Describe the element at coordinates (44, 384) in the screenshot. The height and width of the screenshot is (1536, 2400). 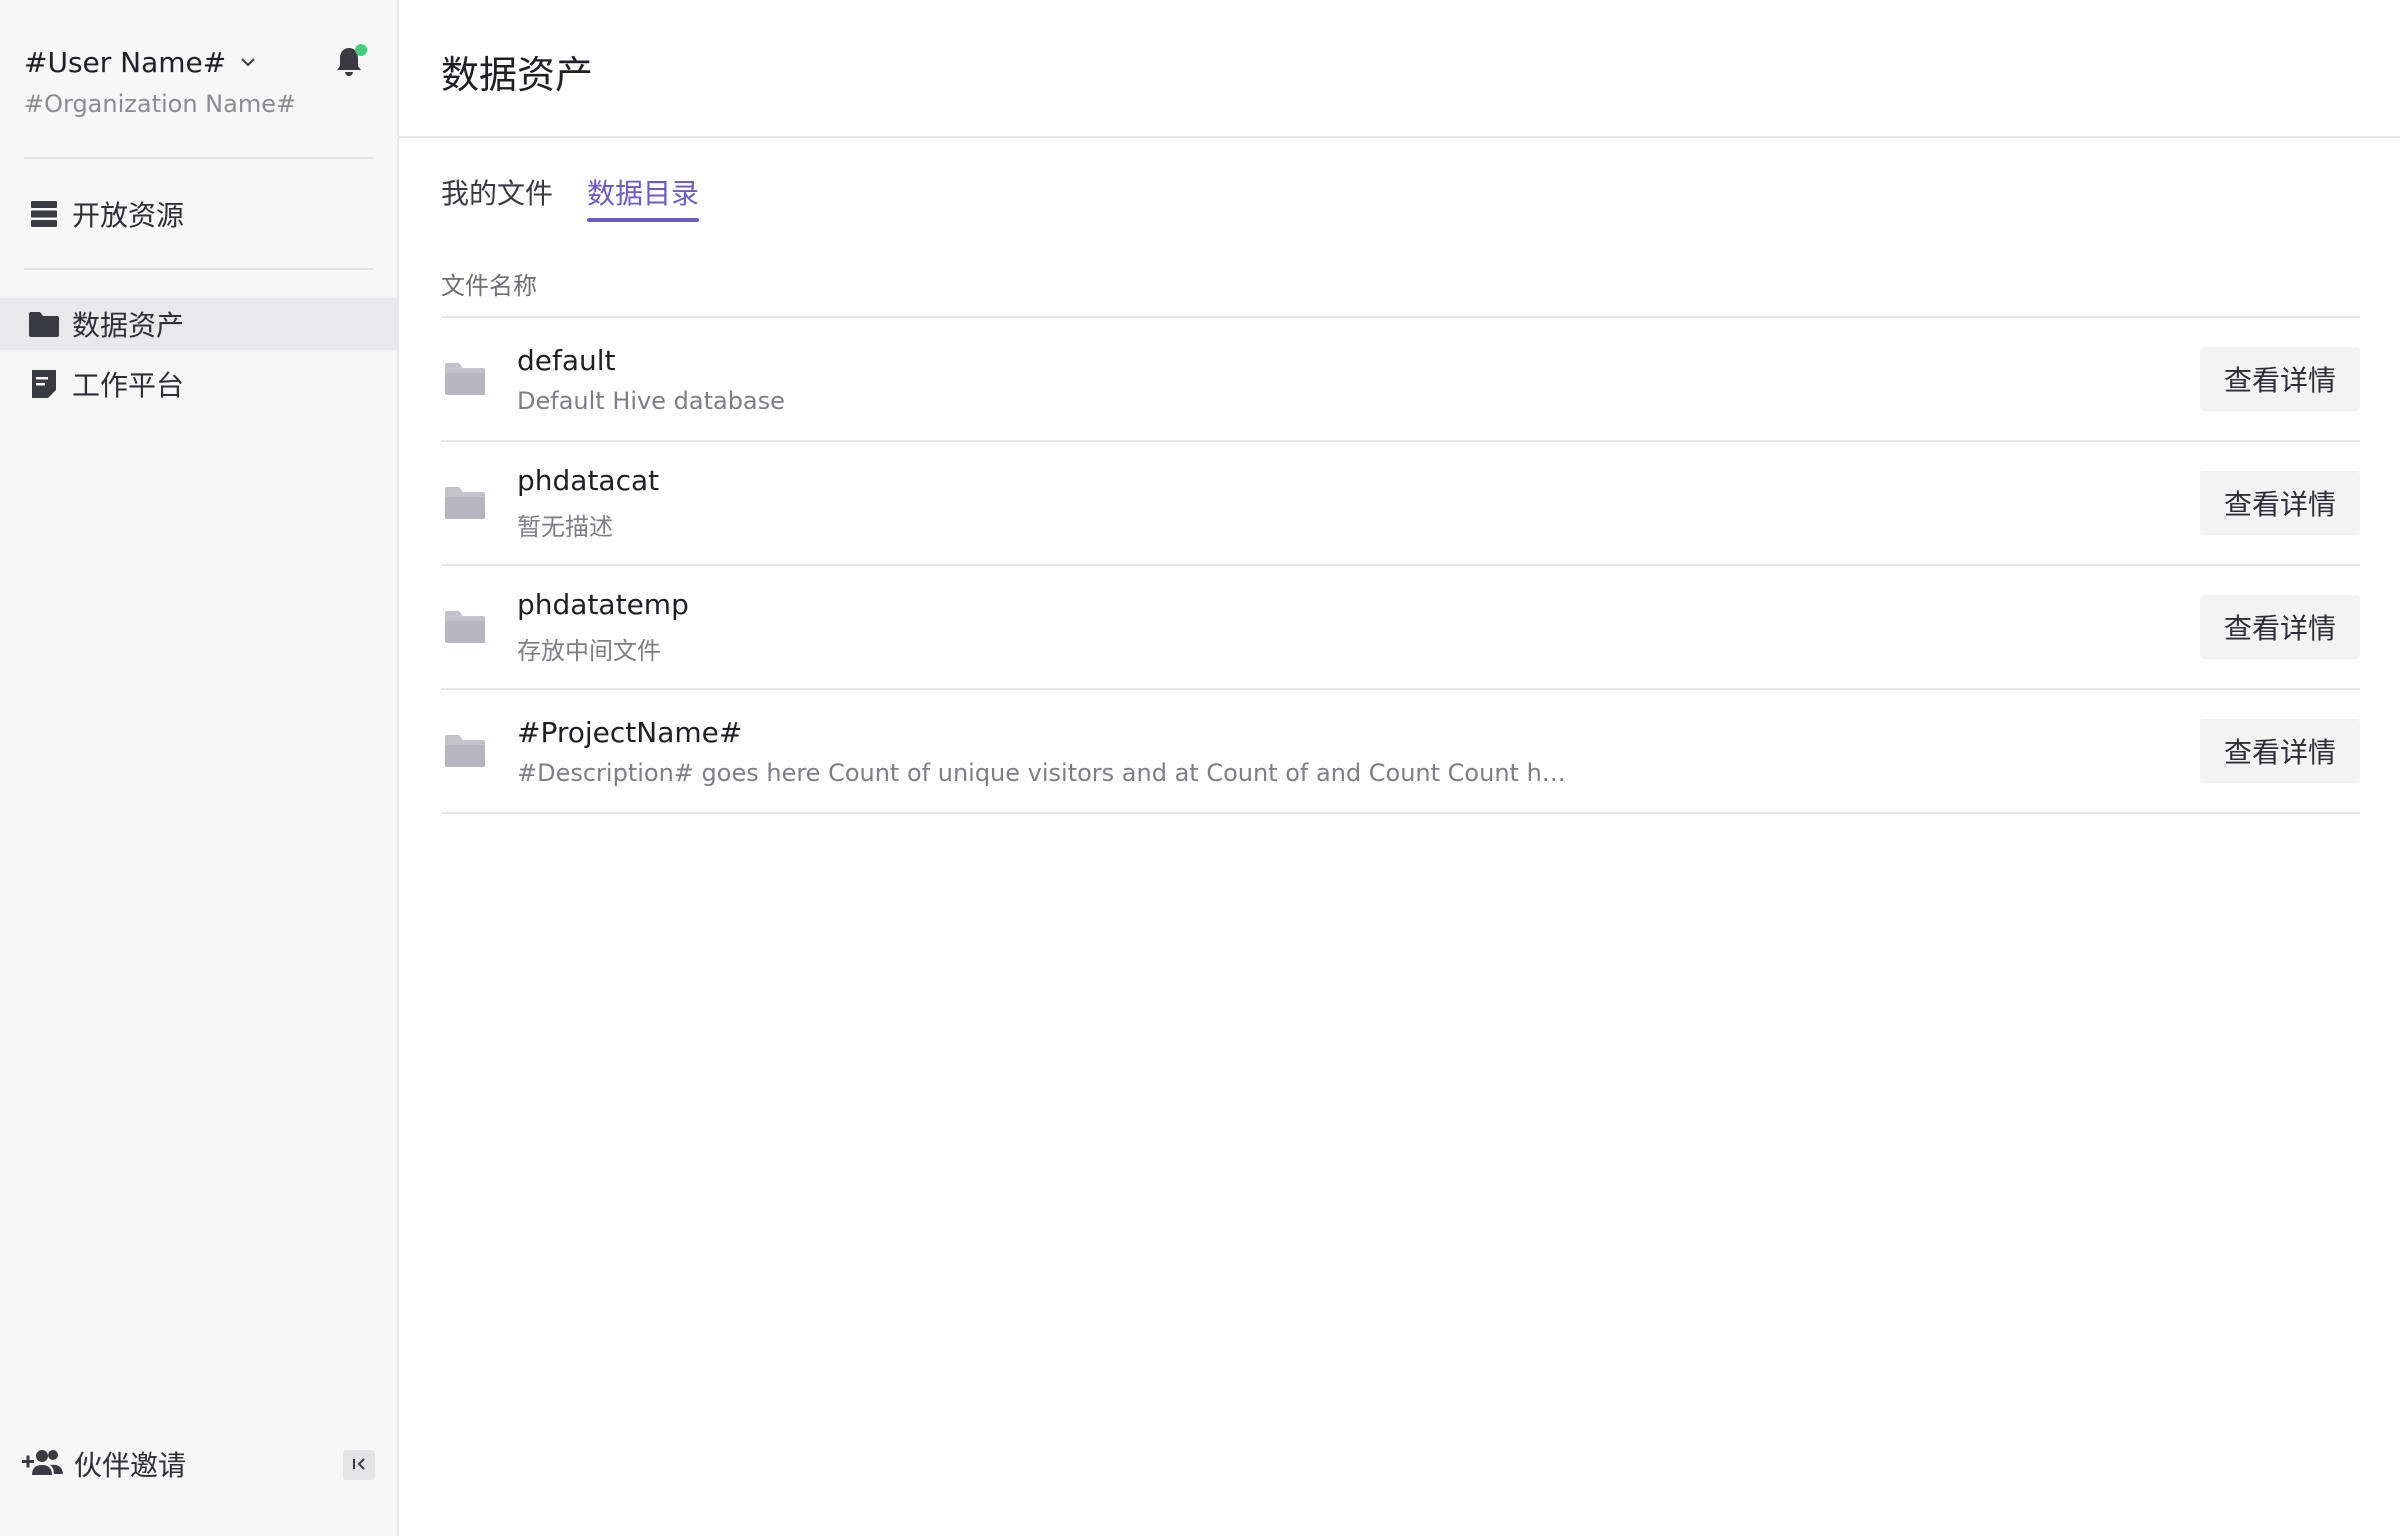
I see `note-icon` at that location.